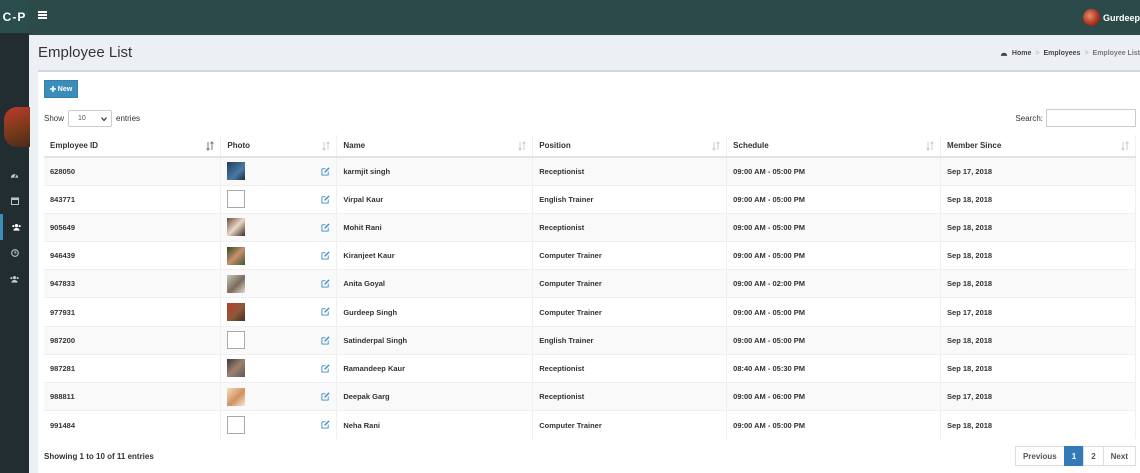 The width and height of the screenshot is (1140, 473). I want to click on breadcrumb-current: Employee List, so click(1116, 53).